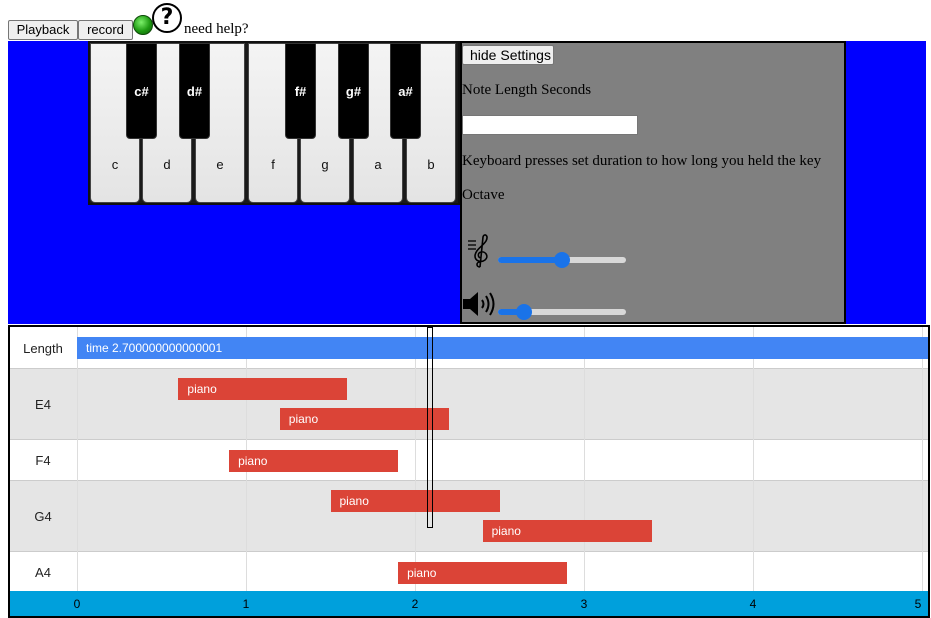  Describe the element at coordinates (105, 30) in the screenshot. I see `record-button: record` at that location.